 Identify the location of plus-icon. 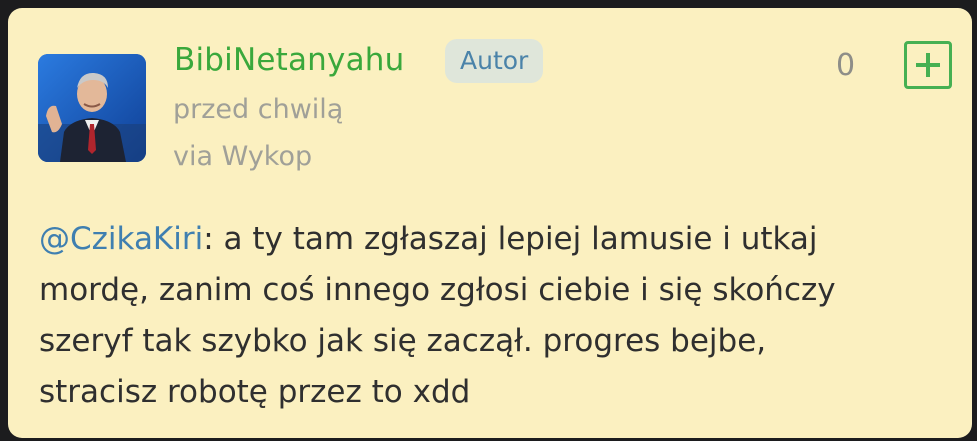
(928, 65).